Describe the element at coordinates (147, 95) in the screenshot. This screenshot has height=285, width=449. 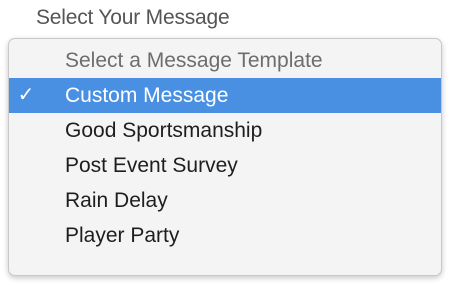
I see `menu-item-label: Custom Message` at that location.